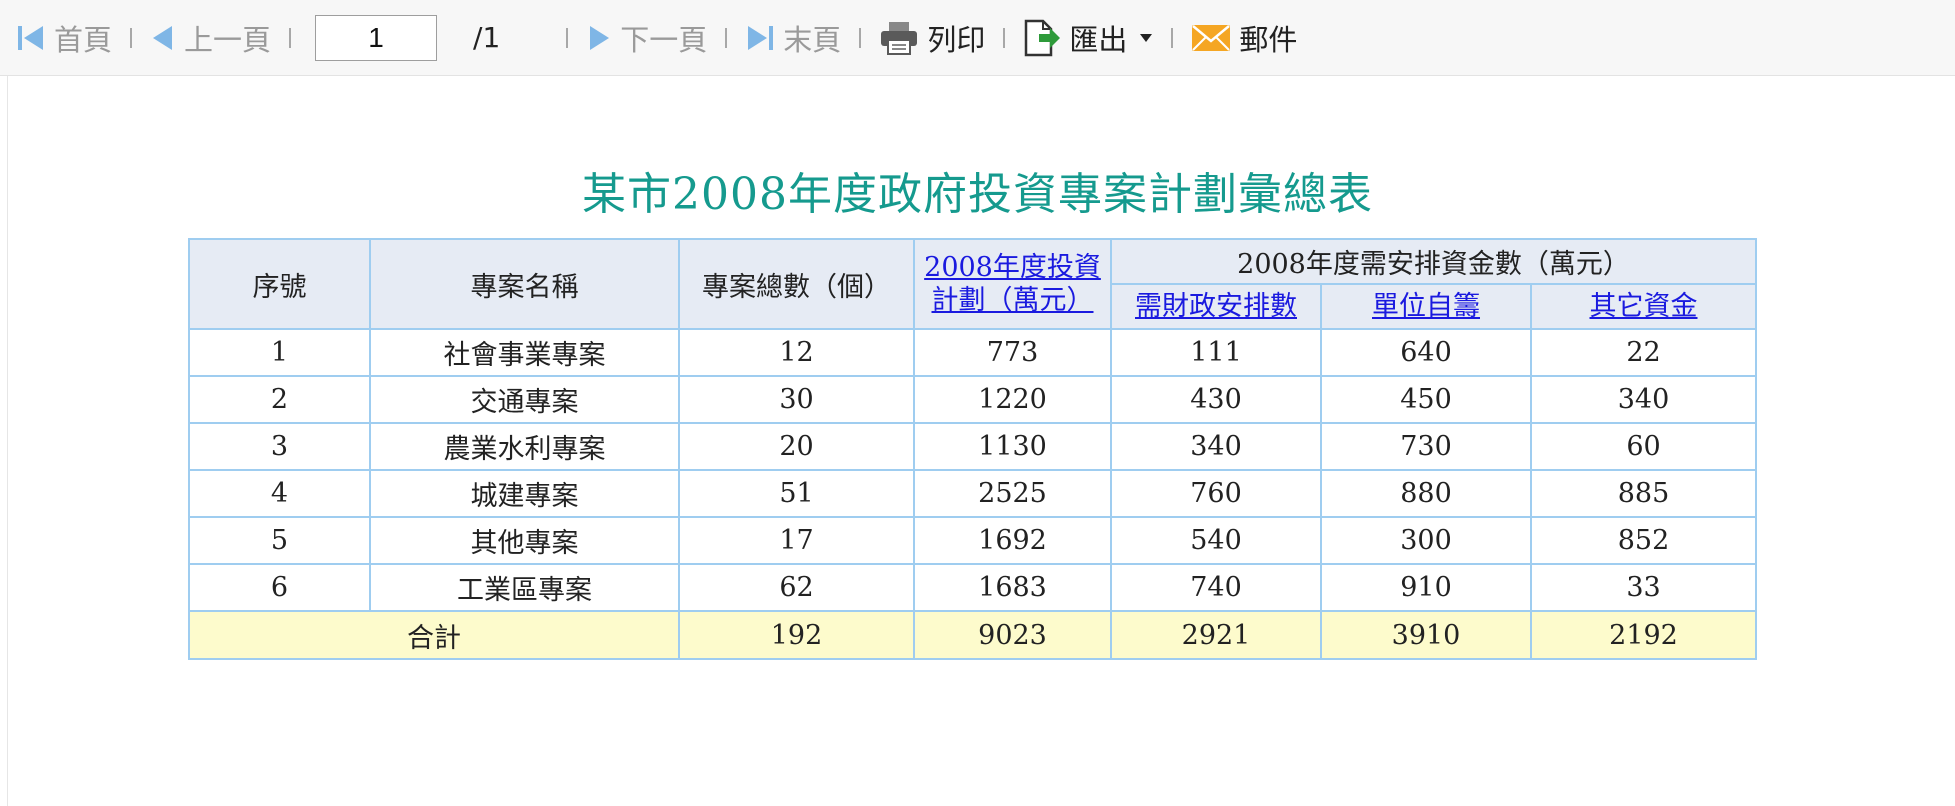 The height and width of the screenshot is (806, 1955). I want to click on cell-project-name: 交通專案, so click(524, 399).